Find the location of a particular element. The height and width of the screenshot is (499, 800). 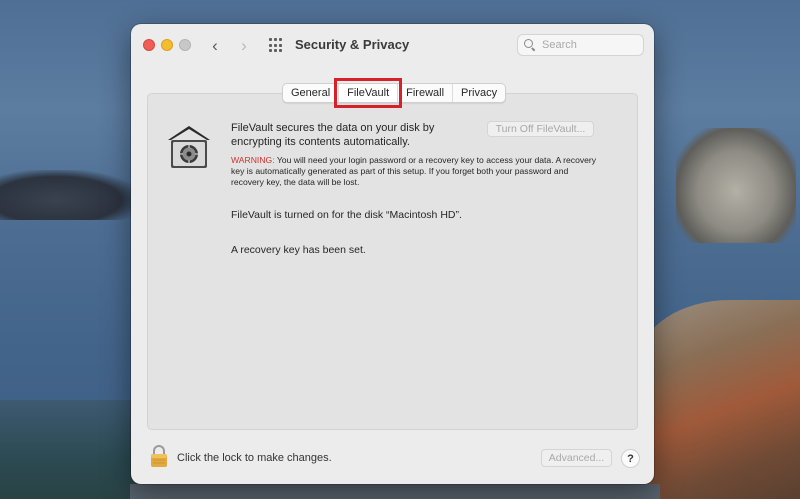

tab-bar: General FileVault Firewall Privacy is located at coordinates (394, 93).